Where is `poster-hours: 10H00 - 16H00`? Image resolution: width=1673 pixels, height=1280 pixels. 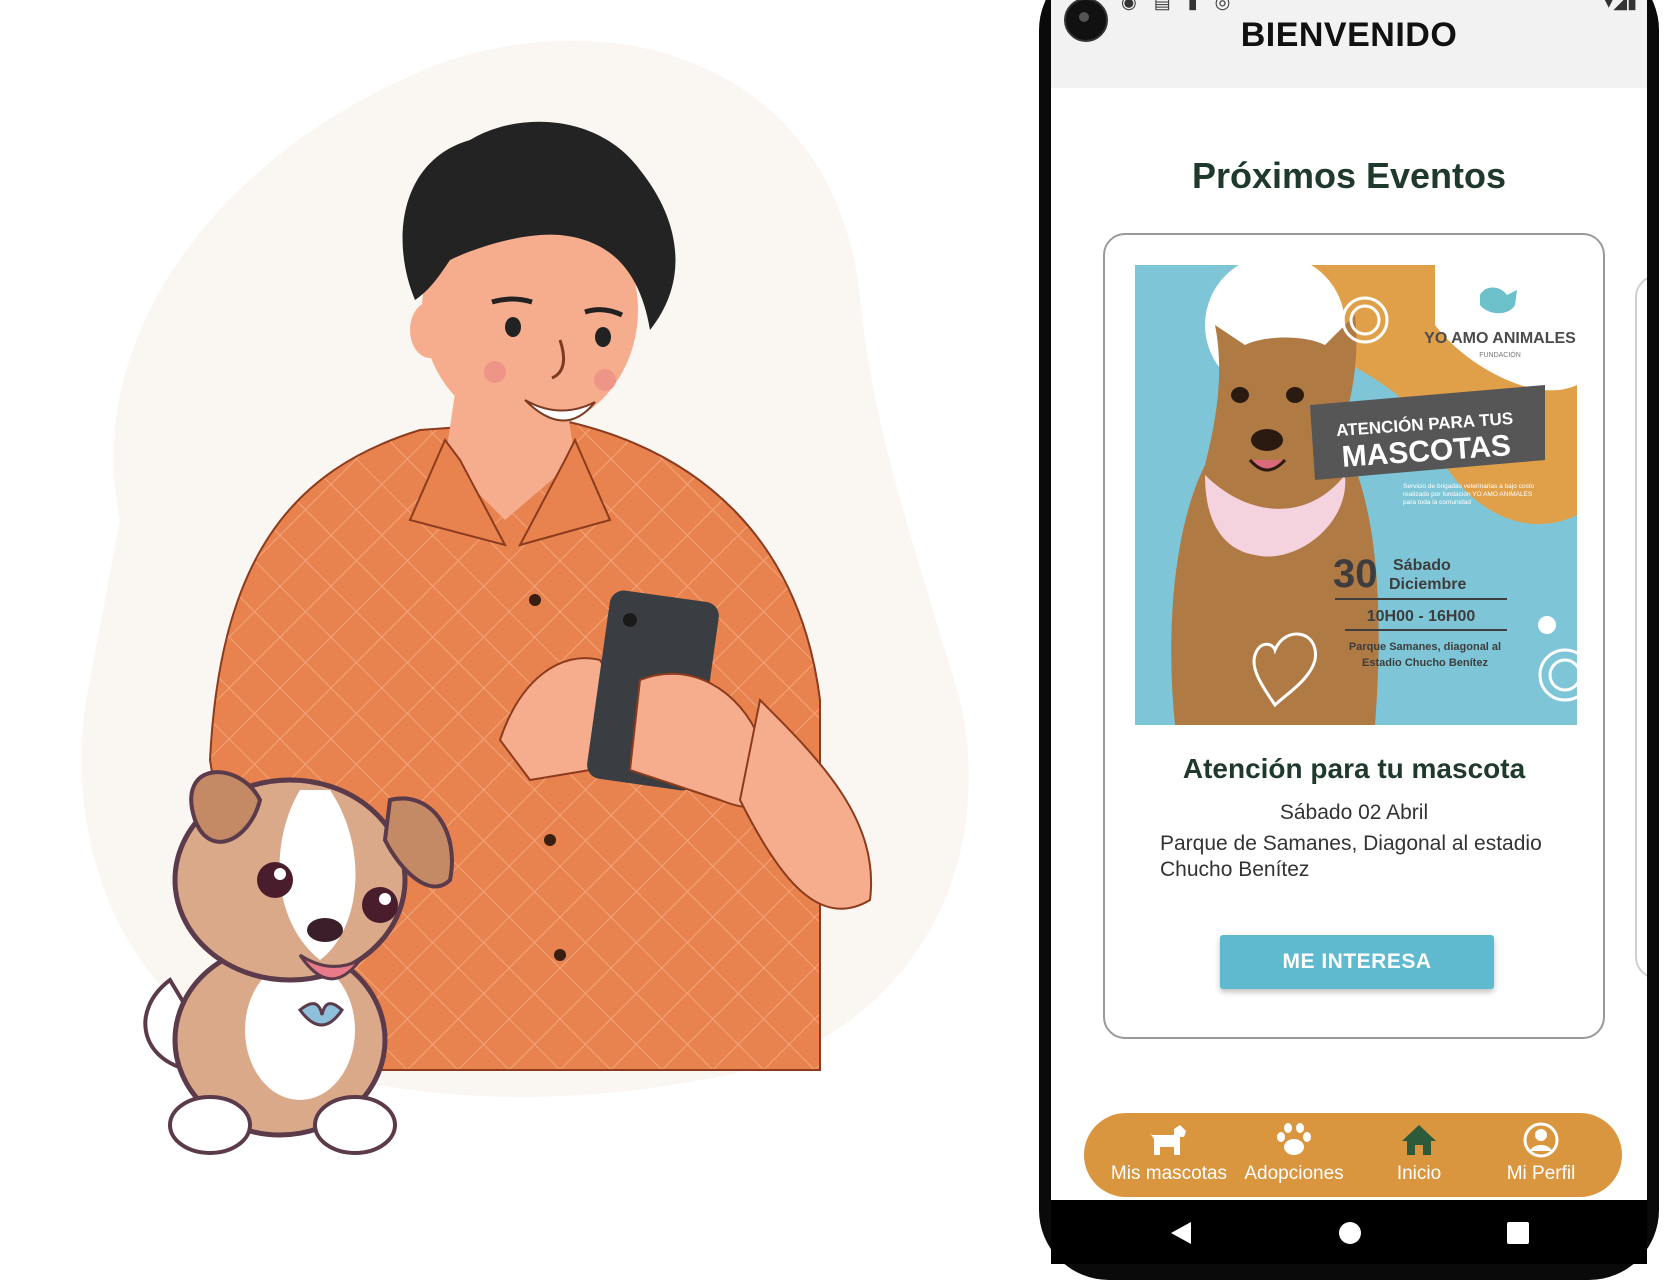 poster-hours: 10H00 - 16H00 is located at coordinates (1421, 616).